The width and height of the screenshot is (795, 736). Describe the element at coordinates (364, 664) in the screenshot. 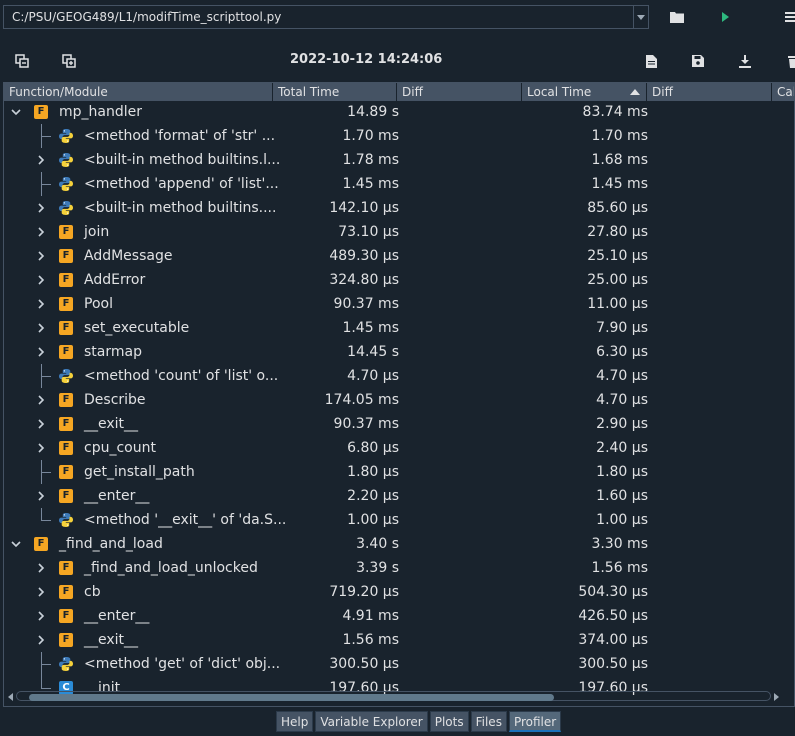

I see `total-time-value: 300.50 µs` at that location.